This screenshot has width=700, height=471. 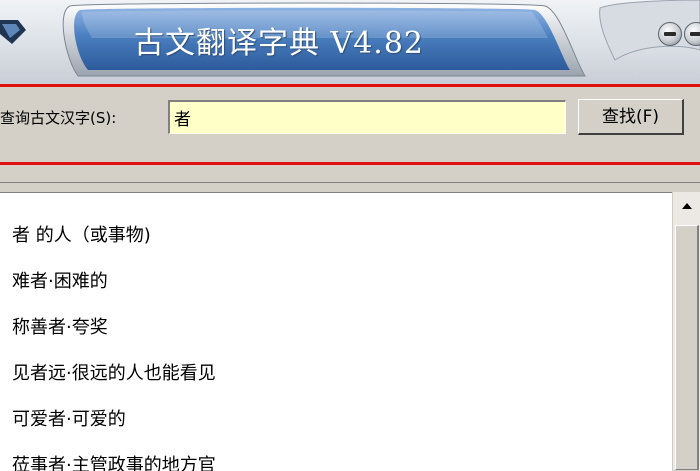 What do you see at coordinates (81, 234) in the screenshot?
I see `list-item: 者 的人（或事物)` at bounding box center [81, 234].